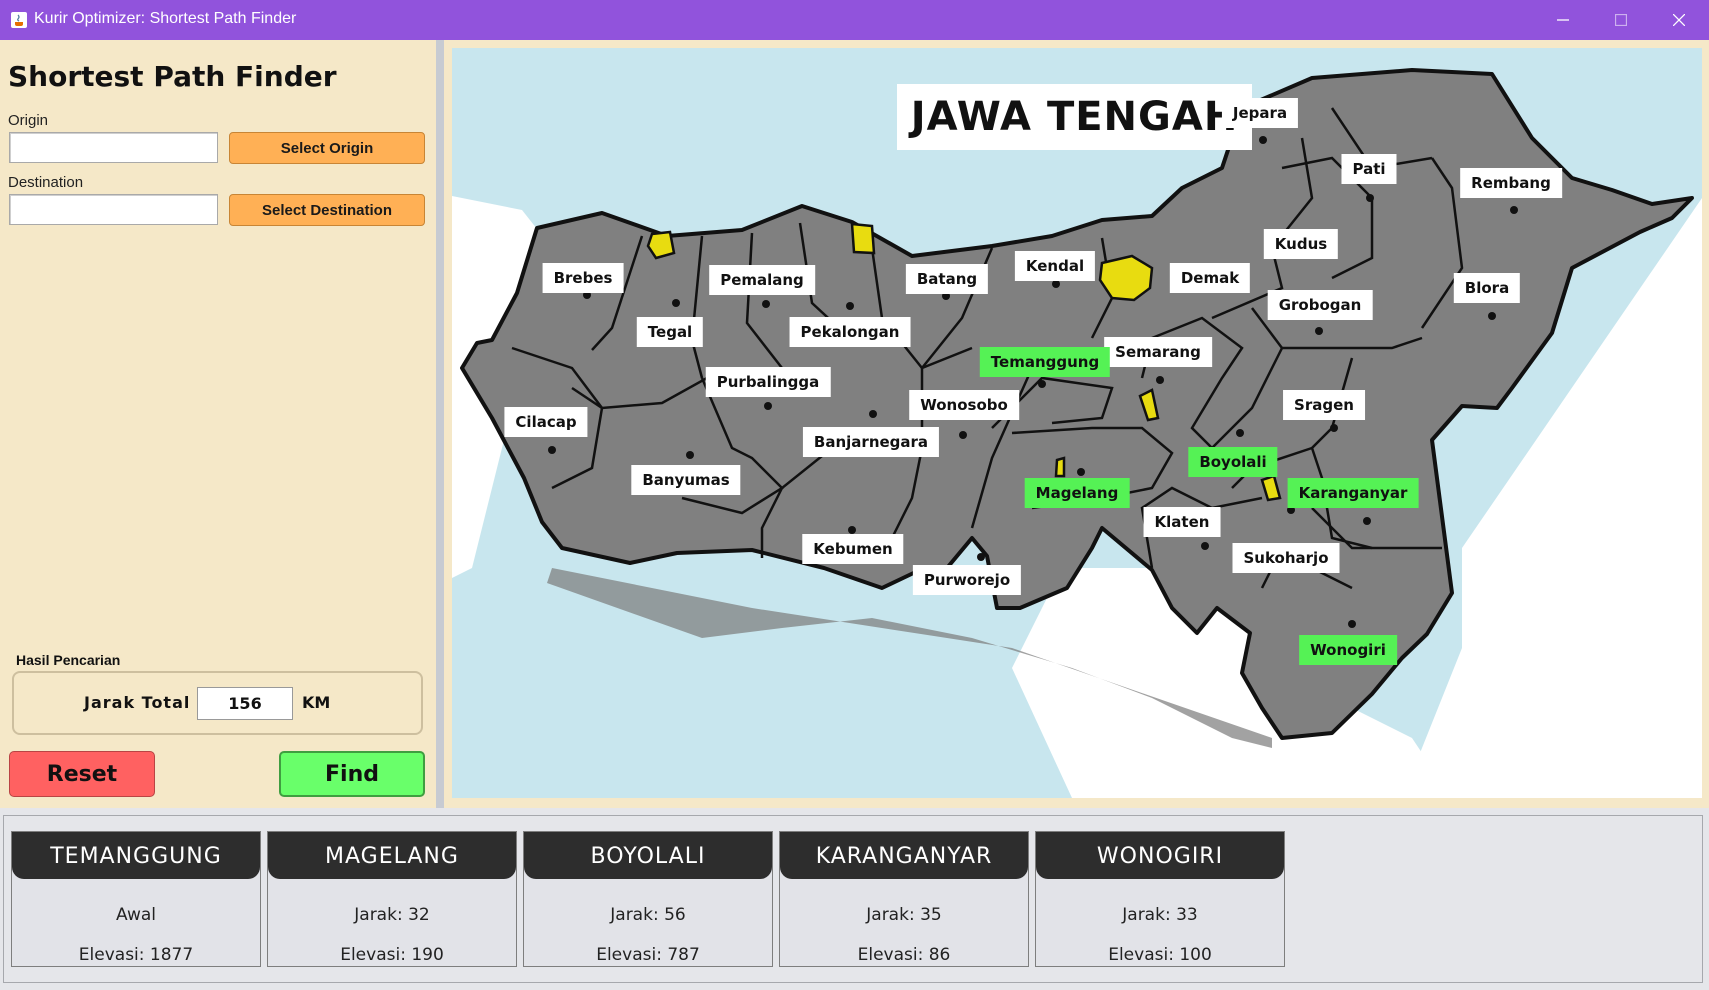 The width and height of the screenshot is (1709, 990). What do you see at coordinates (1324, 405) in the screenshot?
I see `city-label-sragen: Sragen` at bounding box center [1324, 405].